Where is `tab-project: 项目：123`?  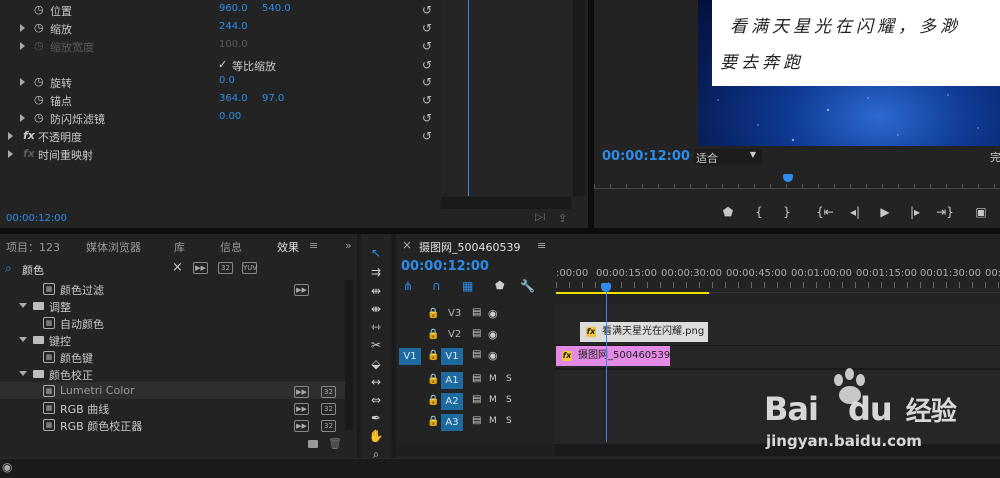
tab-project: 项目：123 is located at coordinates (33, 247).